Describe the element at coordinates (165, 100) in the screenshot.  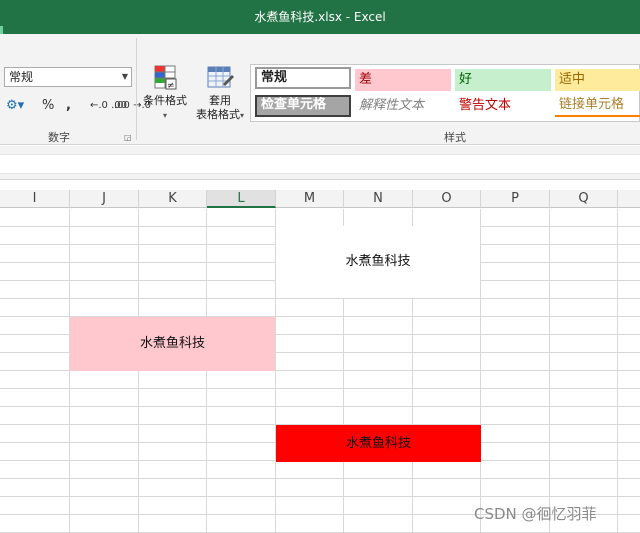
I see `conditional-format-label: 条件格式` at that location.